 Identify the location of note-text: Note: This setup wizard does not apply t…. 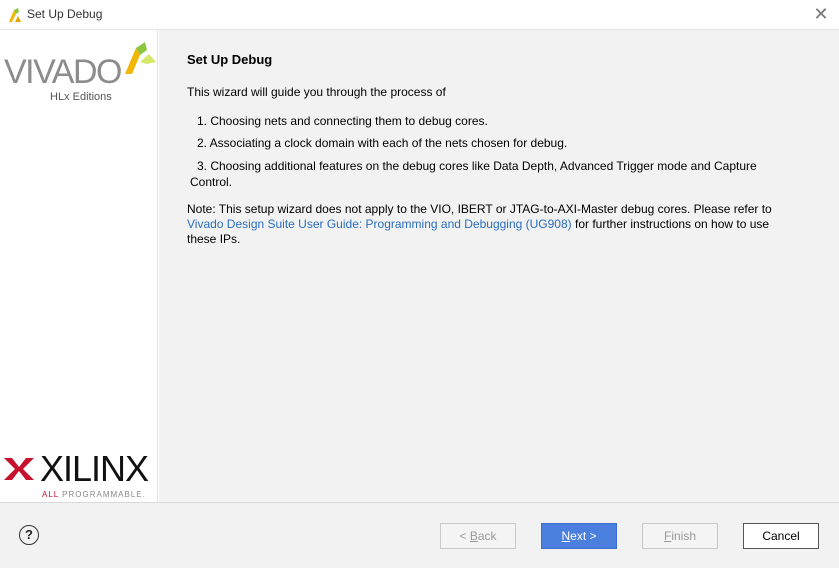
(492, 224).